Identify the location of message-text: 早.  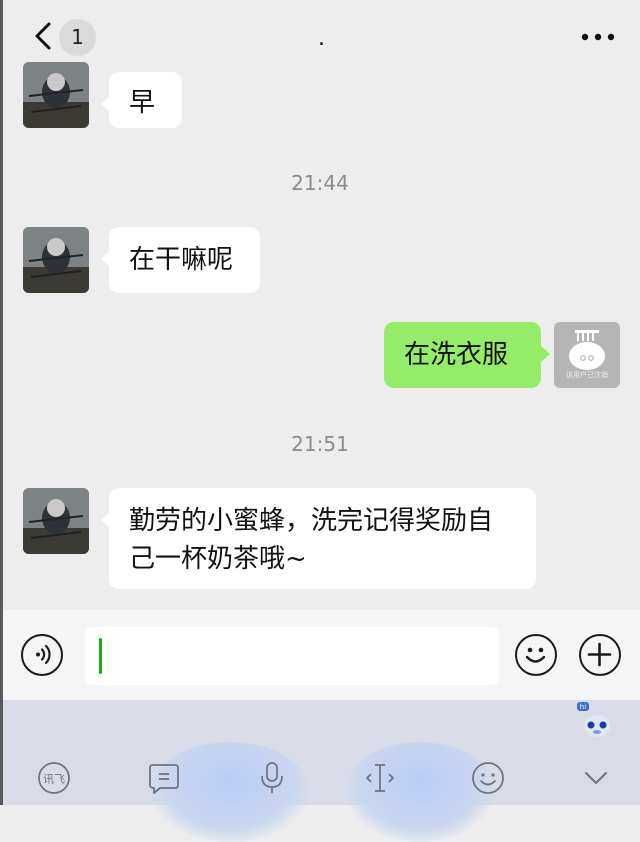
(142, 103).